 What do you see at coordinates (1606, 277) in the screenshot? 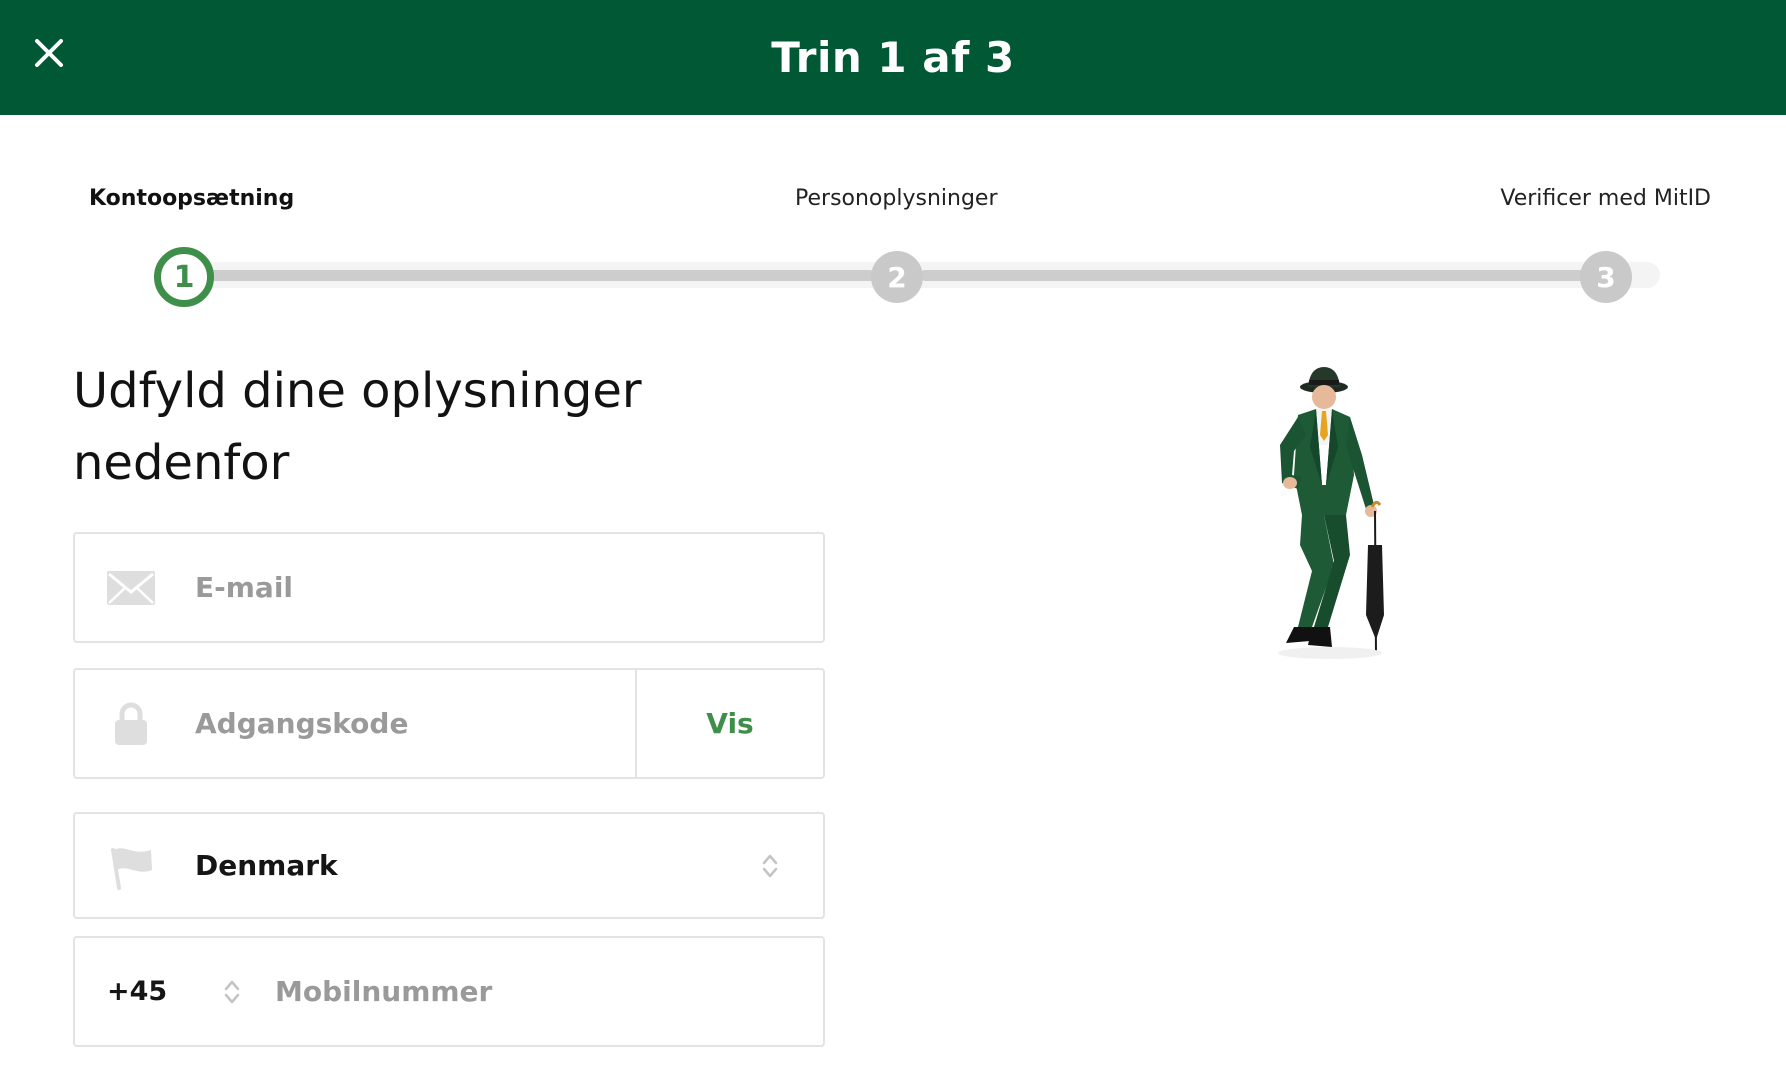
I see `step-indicator-3: 3` at bounding box center [1606, 277].